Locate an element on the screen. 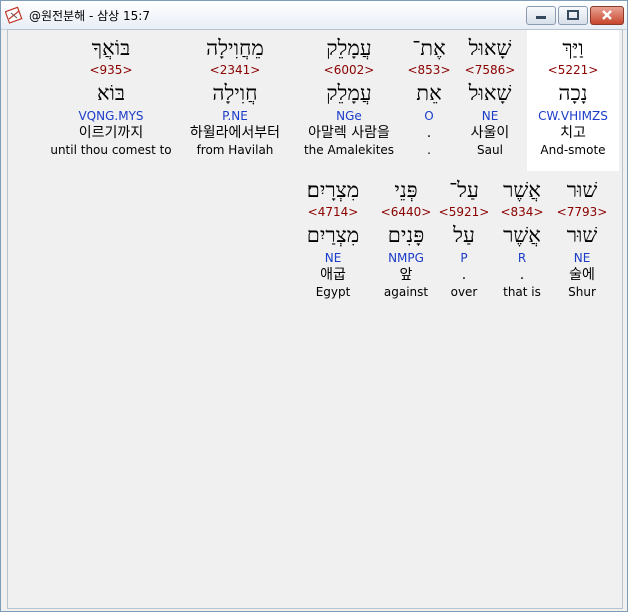  strong-number: <4714> is located at coordinates (333, 212).